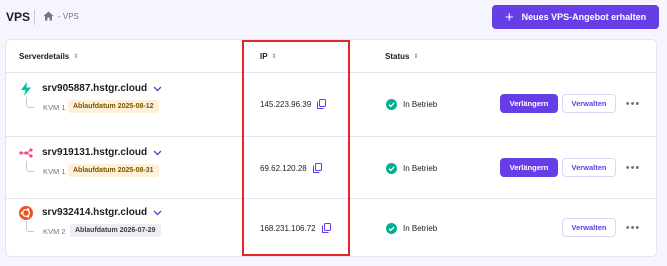 The image size is (667, 266). I want to click on server-name: srv905887.hstgr.cloud, so click(102, 88).